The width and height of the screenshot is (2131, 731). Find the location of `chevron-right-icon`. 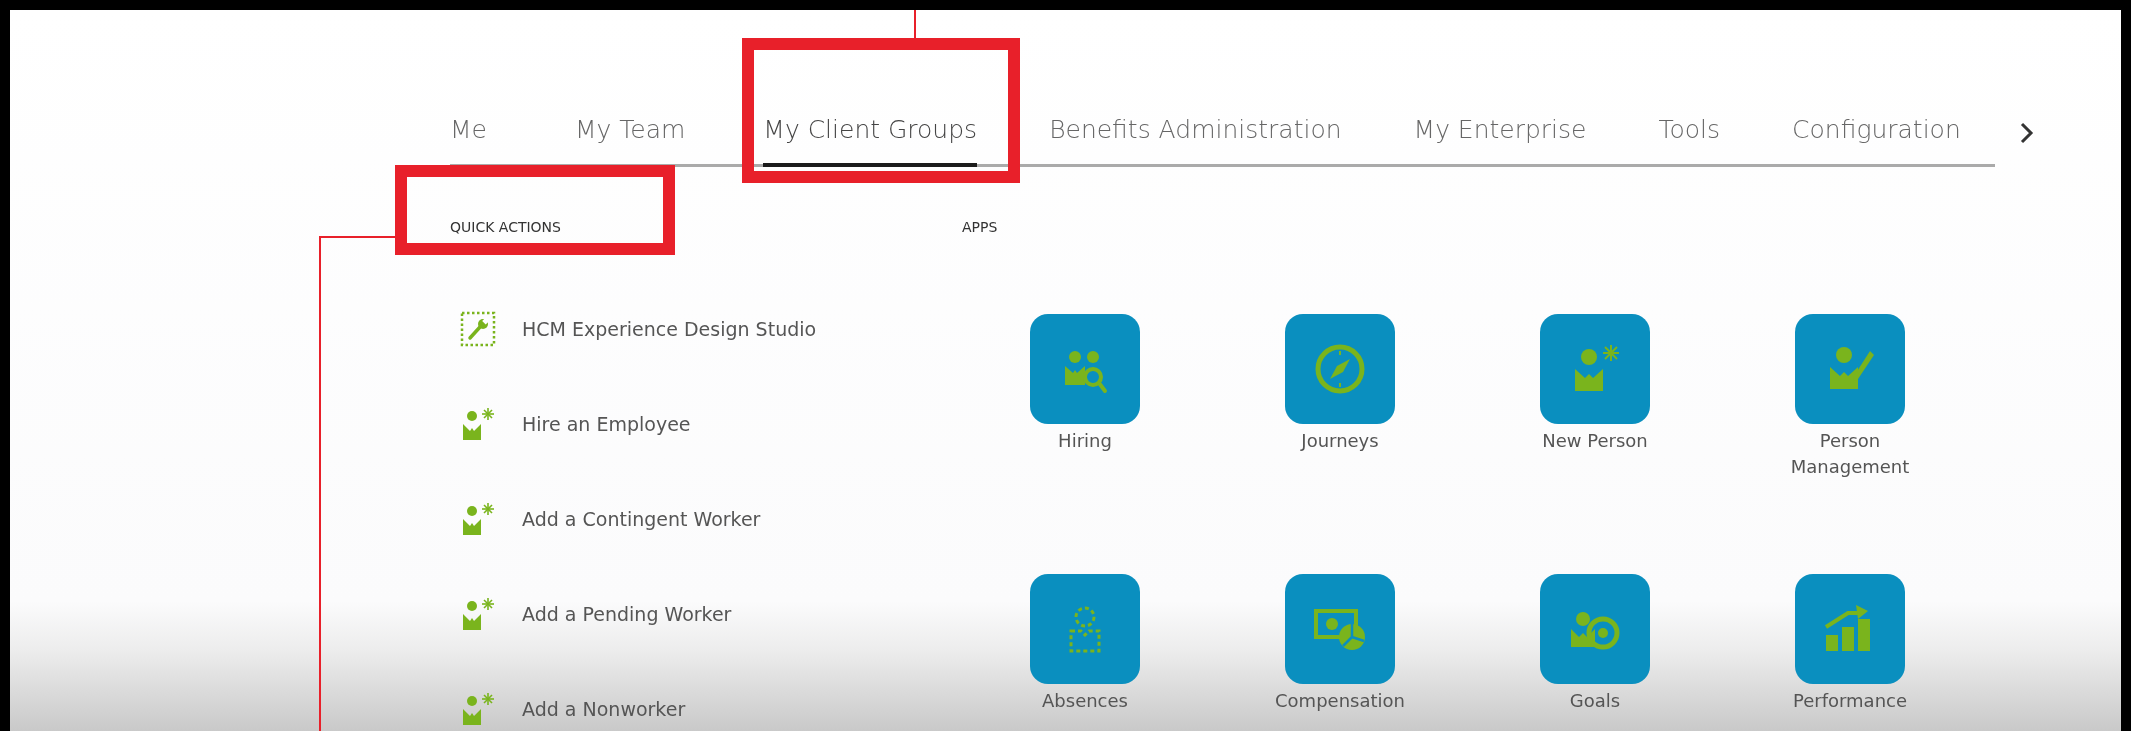

chevron-right-icon is located at coordinates (2027, 133).